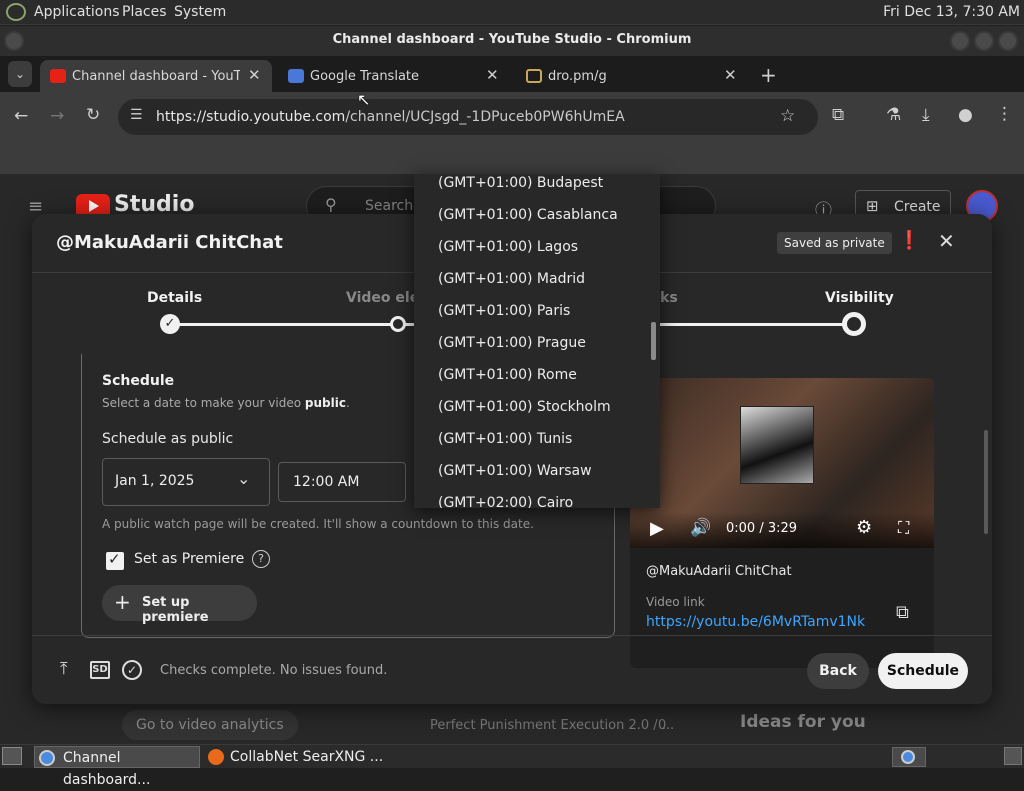 Image resolution: width=1024 pixels, height=791 pixels. I want to click on volume-icon: 🔊, so click(700, 528).